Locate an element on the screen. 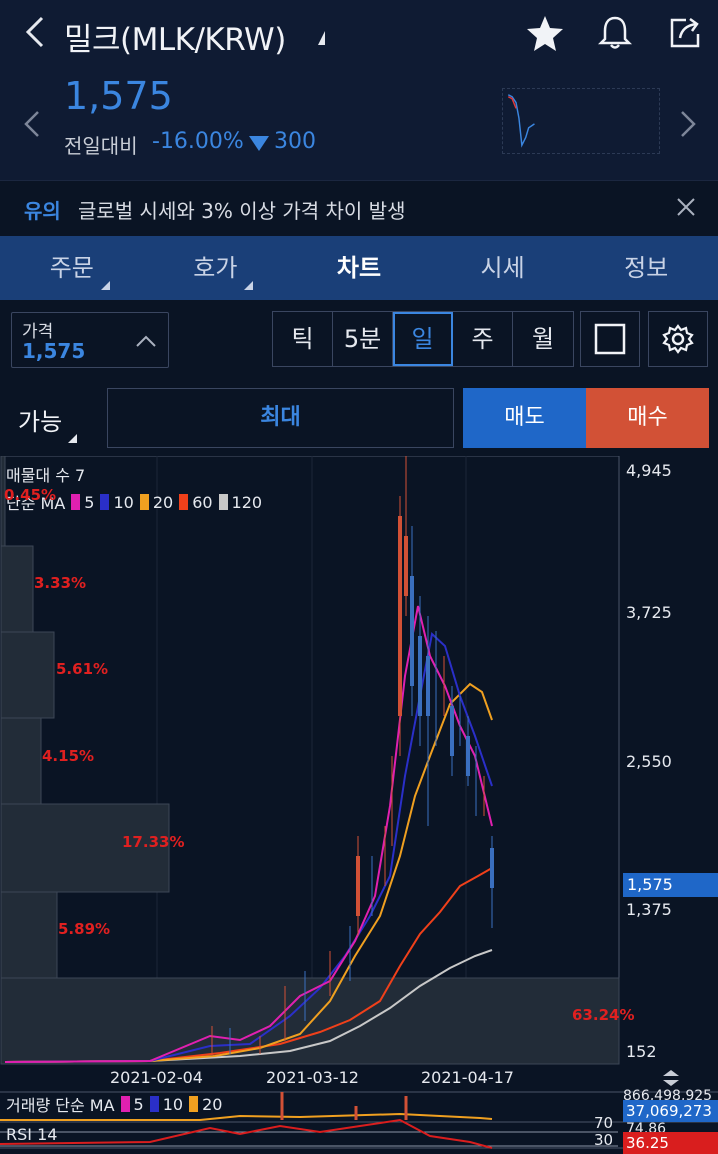 This screenshot has height=1154, width=718. available-label: 가능 is located at coordinates (40, 419).